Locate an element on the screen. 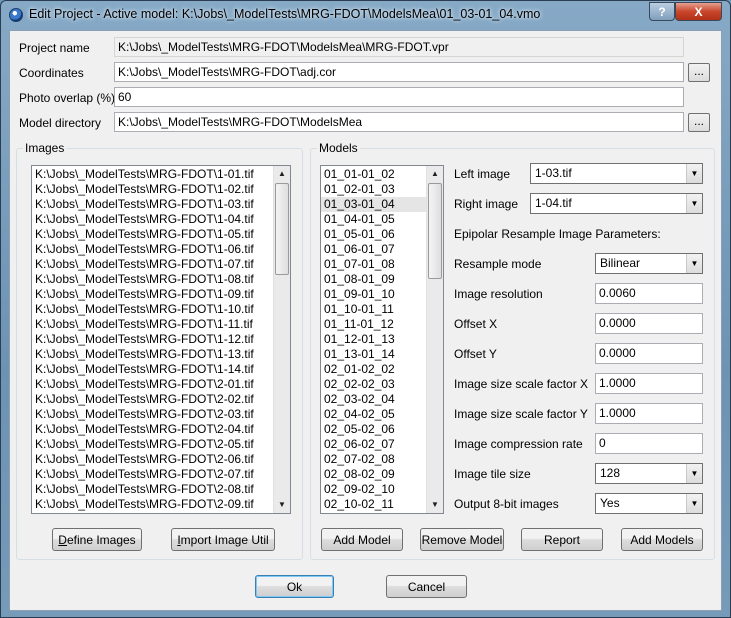 Image resolution: width=731 pixels, height=618 pixels. define-images-button: Define Images is located at coordinates (97, 539).